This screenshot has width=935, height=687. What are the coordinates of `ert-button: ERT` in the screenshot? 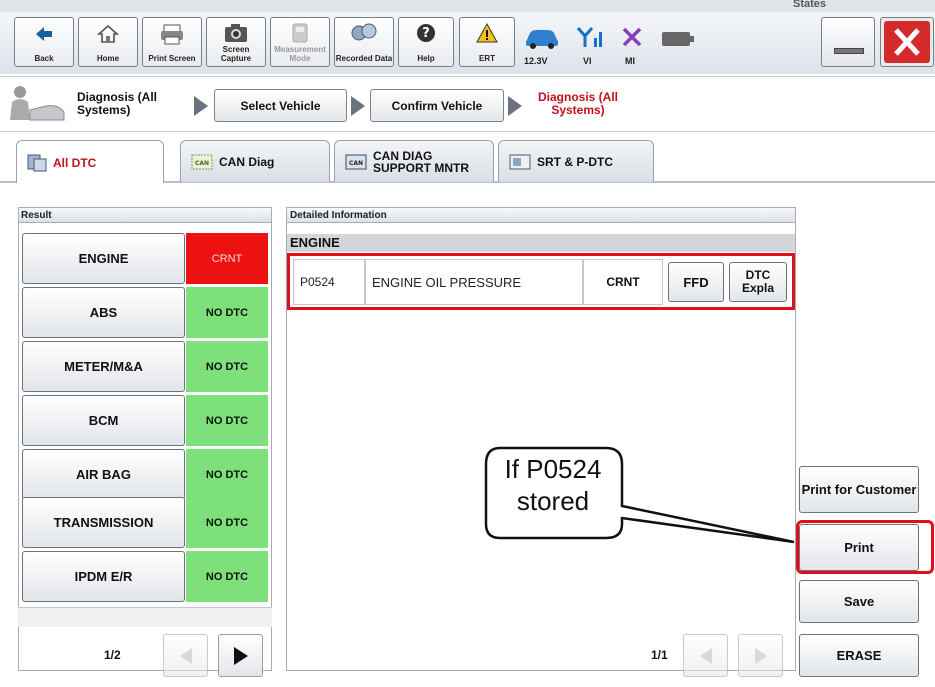 It's located at (487, 42).